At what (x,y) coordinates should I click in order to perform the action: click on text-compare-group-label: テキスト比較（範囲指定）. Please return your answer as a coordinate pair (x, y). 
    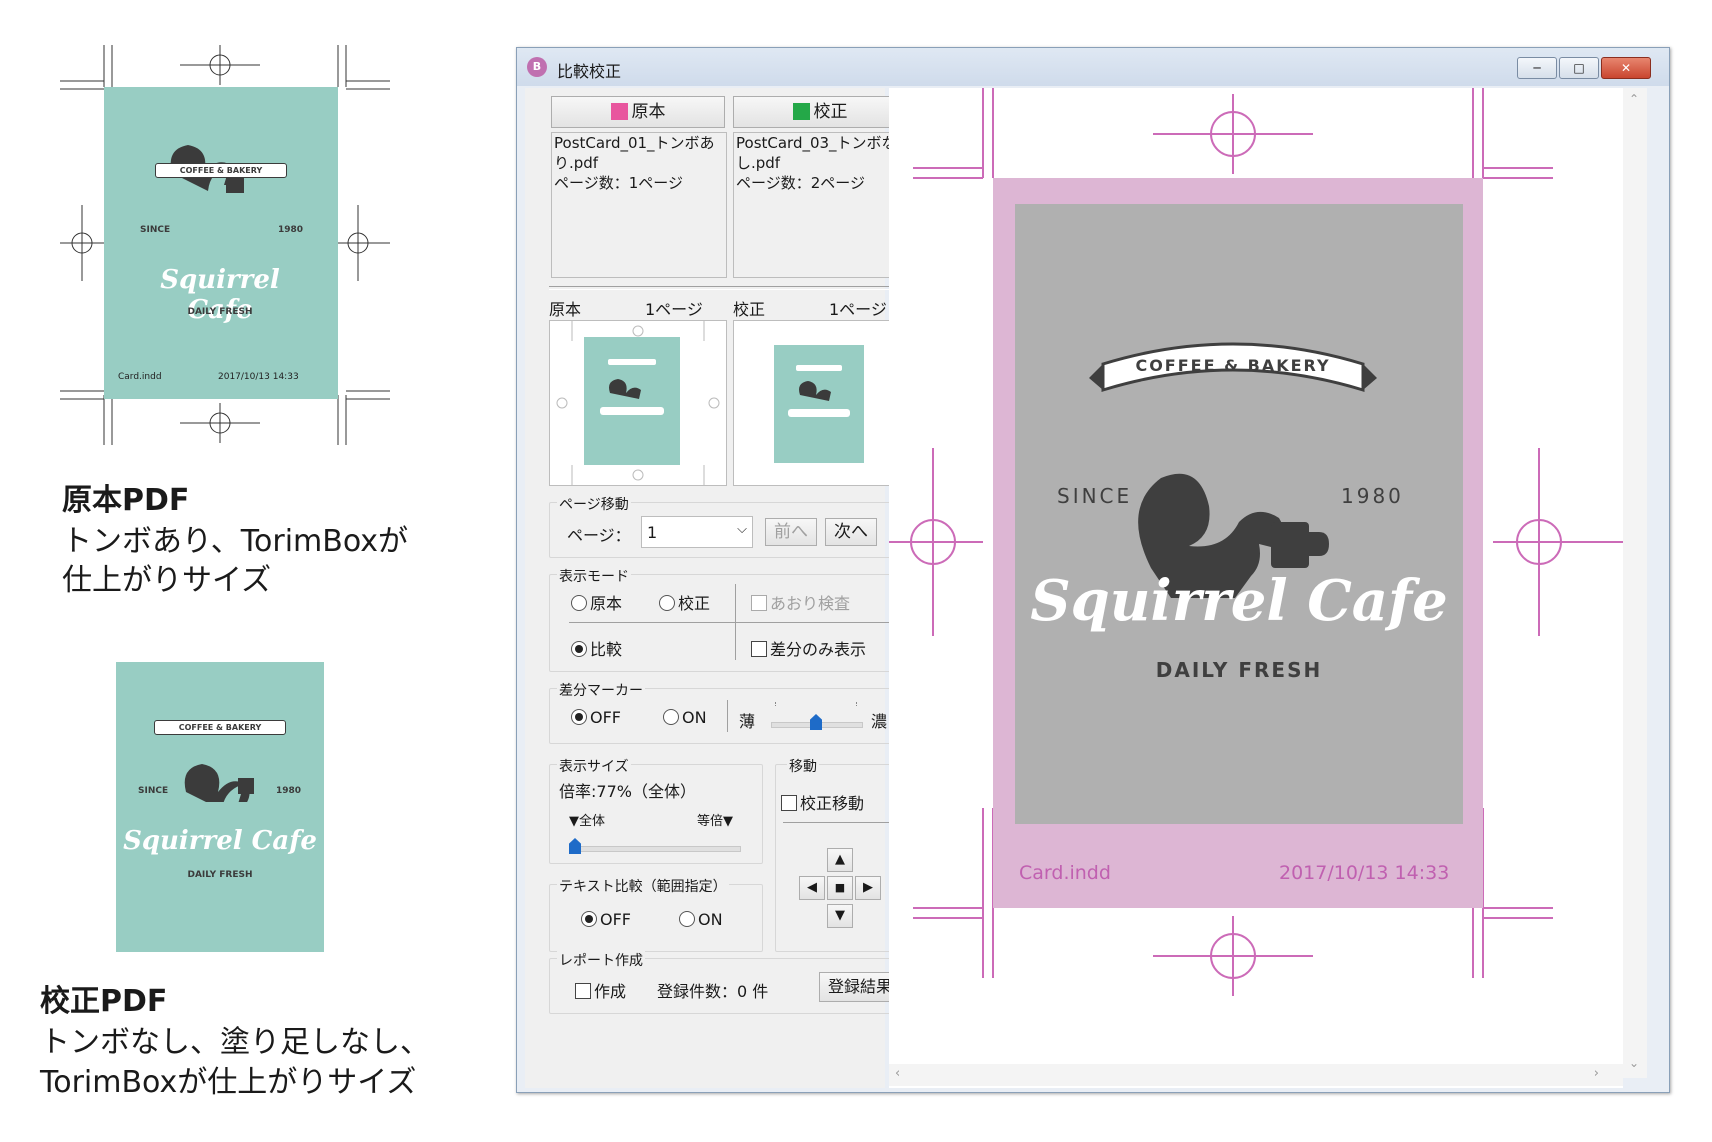
    Looking at the image, I should click on (643, 886).